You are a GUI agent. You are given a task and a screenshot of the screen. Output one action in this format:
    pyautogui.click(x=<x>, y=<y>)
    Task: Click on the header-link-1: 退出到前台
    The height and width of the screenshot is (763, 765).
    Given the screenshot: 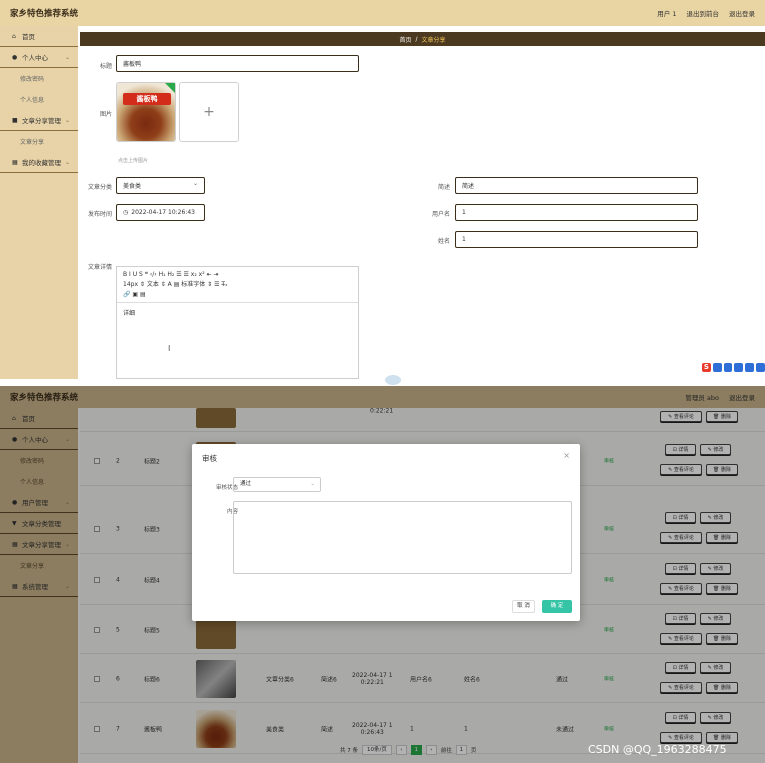 What is the action you would take?
    pyautogui.click(x=703, y=13)
    